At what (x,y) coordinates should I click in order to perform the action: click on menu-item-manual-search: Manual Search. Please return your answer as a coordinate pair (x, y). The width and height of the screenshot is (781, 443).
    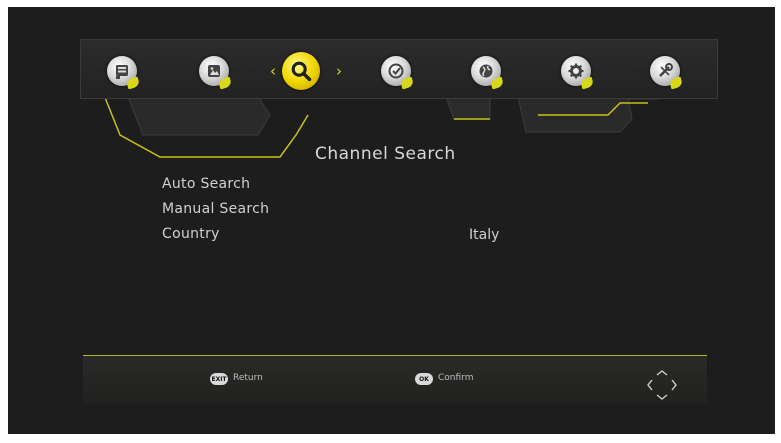
    Looking at the image, I should click on (215, 209).